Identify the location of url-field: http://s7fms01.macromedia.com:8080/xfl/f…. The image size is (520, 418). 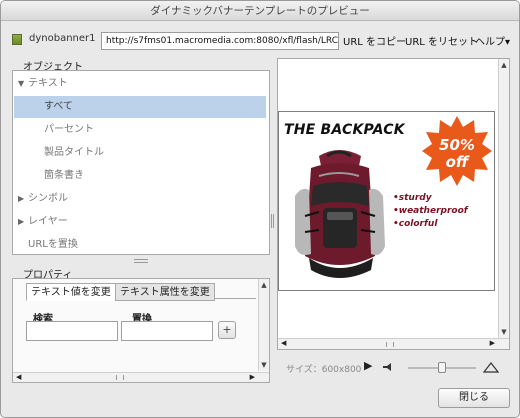
(220, 41).